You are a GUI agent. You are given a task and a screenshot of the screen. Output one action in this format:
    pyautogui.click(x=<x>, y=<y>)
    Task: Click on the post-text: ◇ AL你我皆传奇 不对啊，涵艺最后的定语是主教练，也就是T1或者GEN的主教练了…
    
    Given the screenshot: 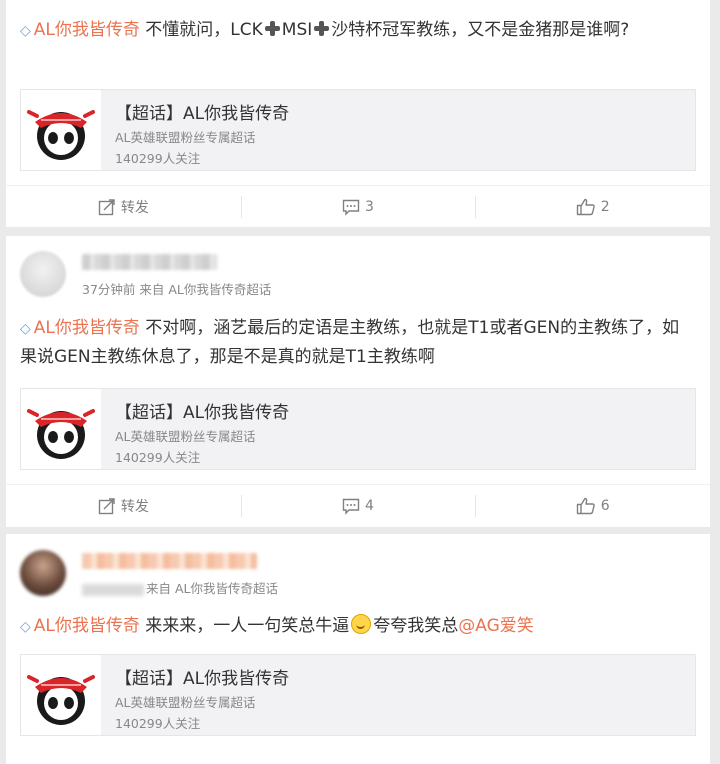 What is the action you would take?
    pyautogui.click(x=350, y=342)
    